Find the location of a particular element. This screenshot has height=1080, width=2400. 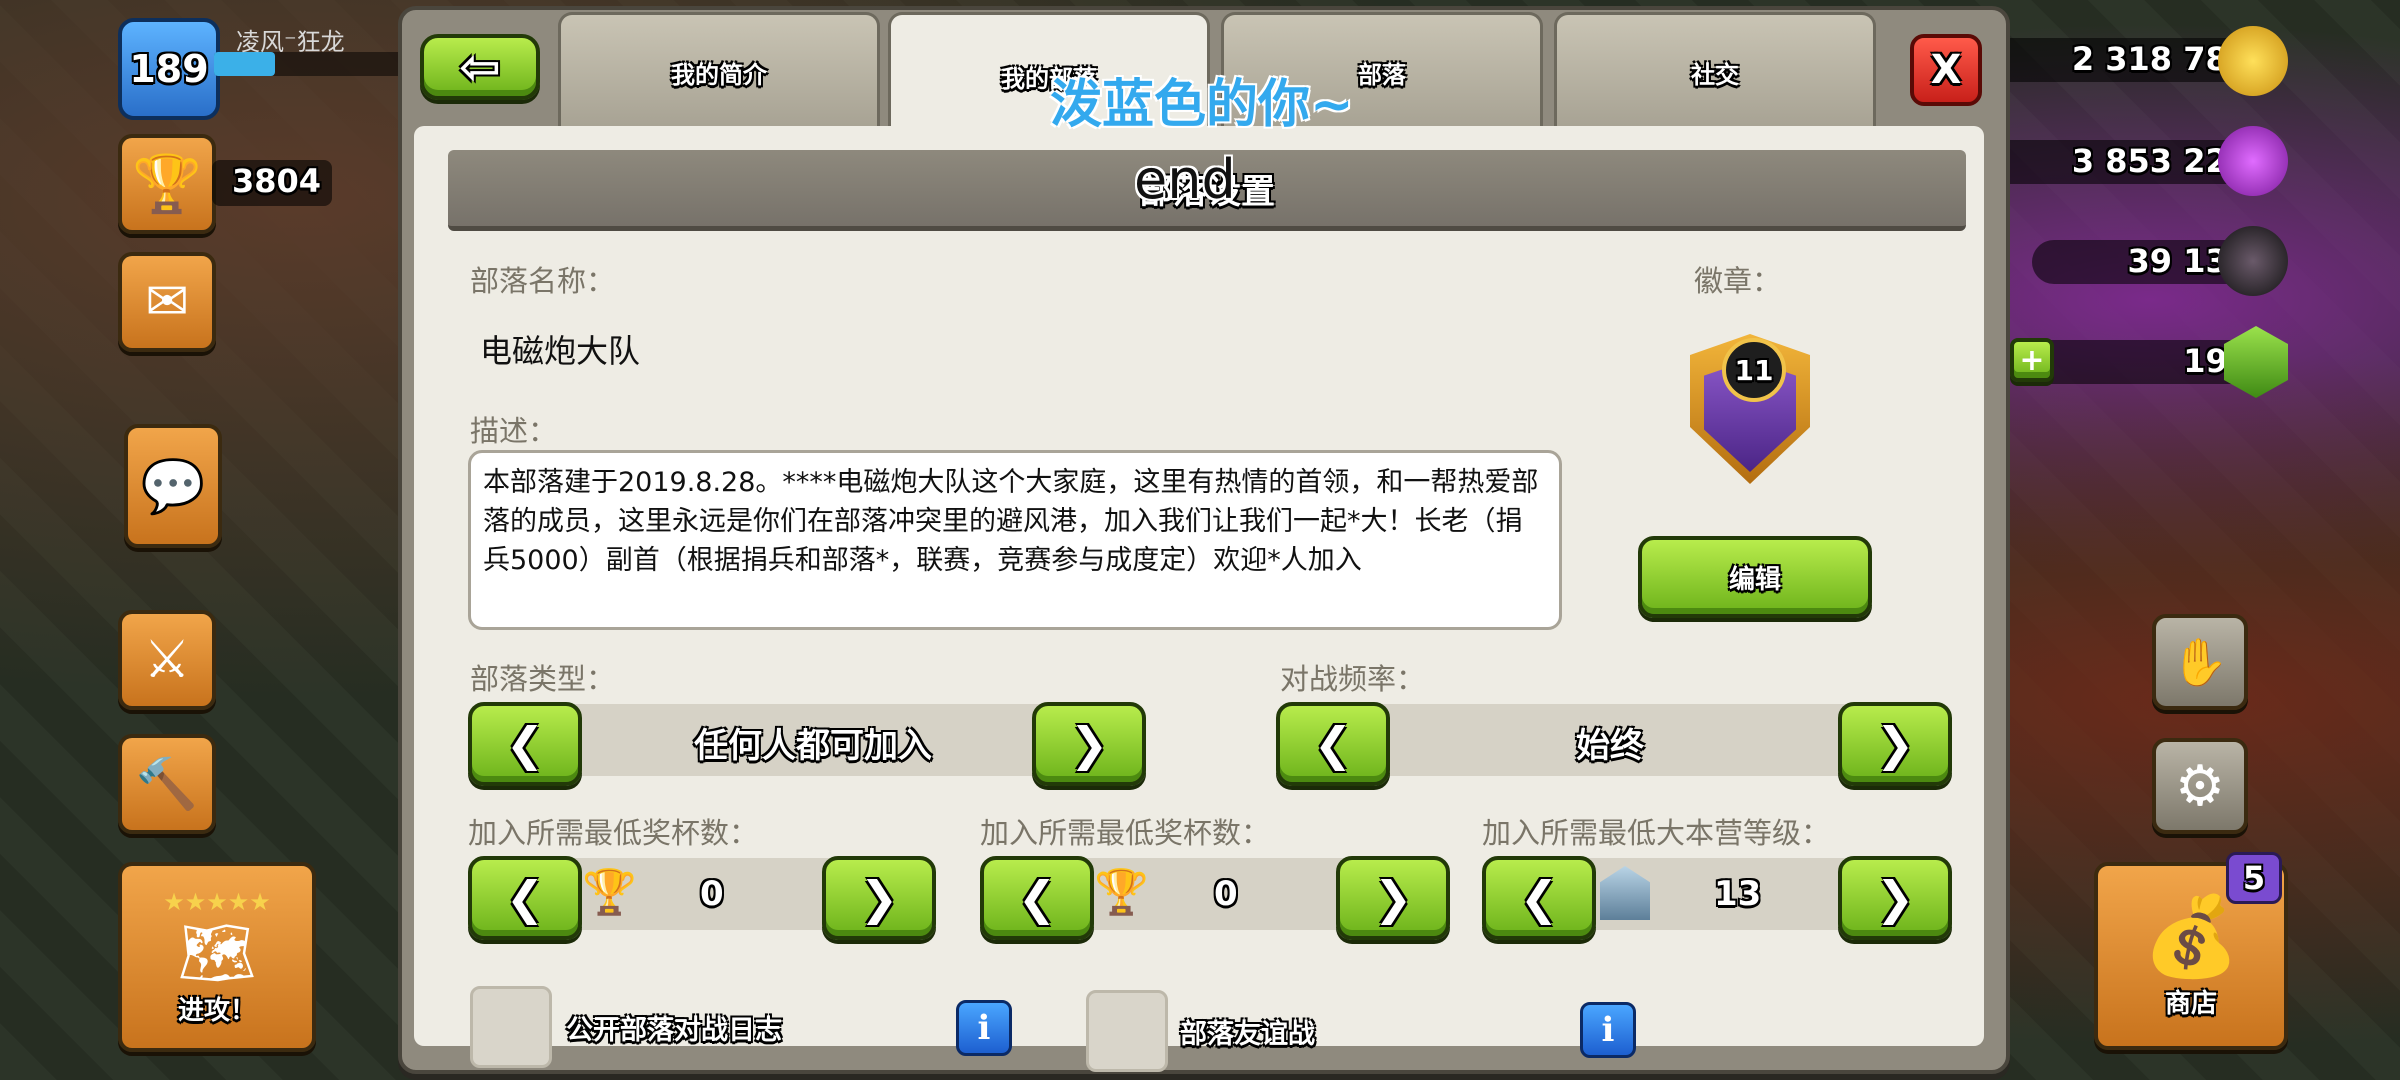

back-arrow-icon: ⇦ is located at coordinates (480, 67).